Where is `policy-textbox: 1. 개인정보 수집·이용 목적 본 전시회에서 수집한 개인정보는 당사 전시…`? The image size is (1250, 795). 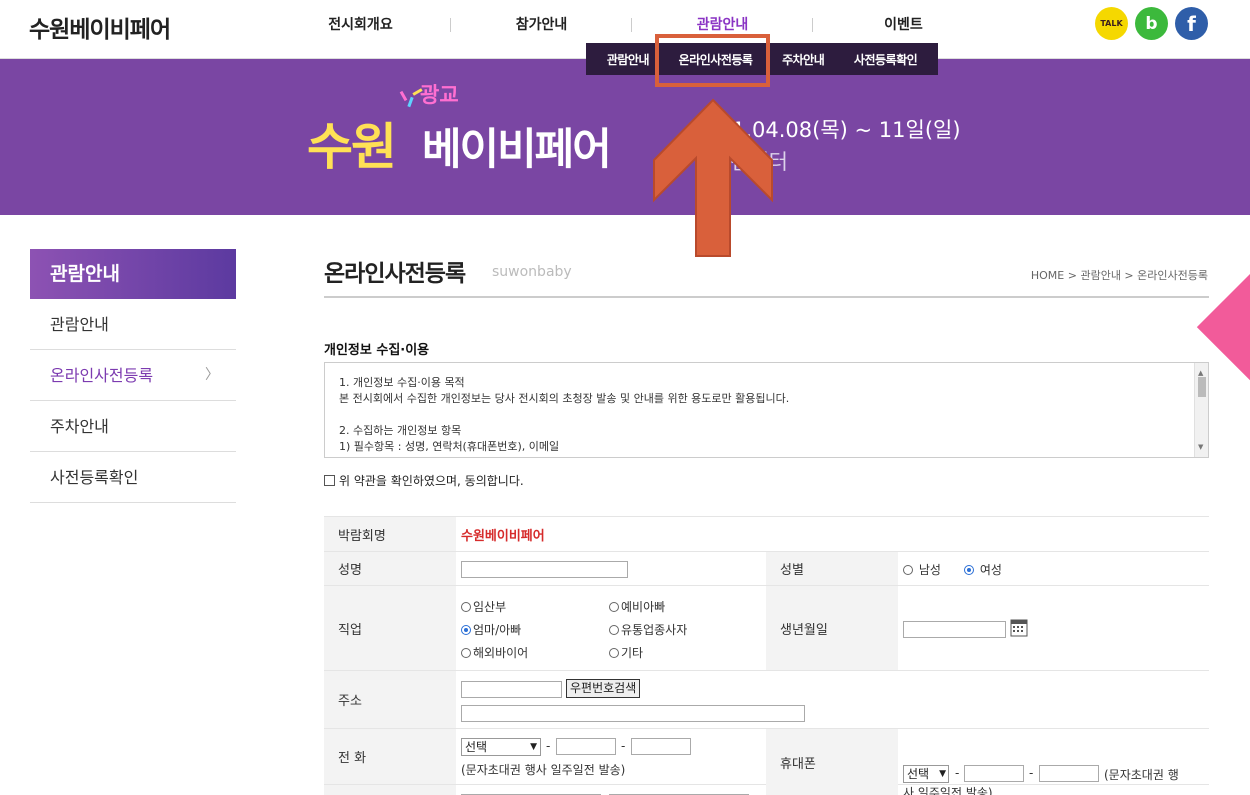
policy-textbox: 1. 개인정보 수집·이용 목적 본 전시회에서 수집한 개인정보는 당사 전시… is located at coordinates (766, 410).